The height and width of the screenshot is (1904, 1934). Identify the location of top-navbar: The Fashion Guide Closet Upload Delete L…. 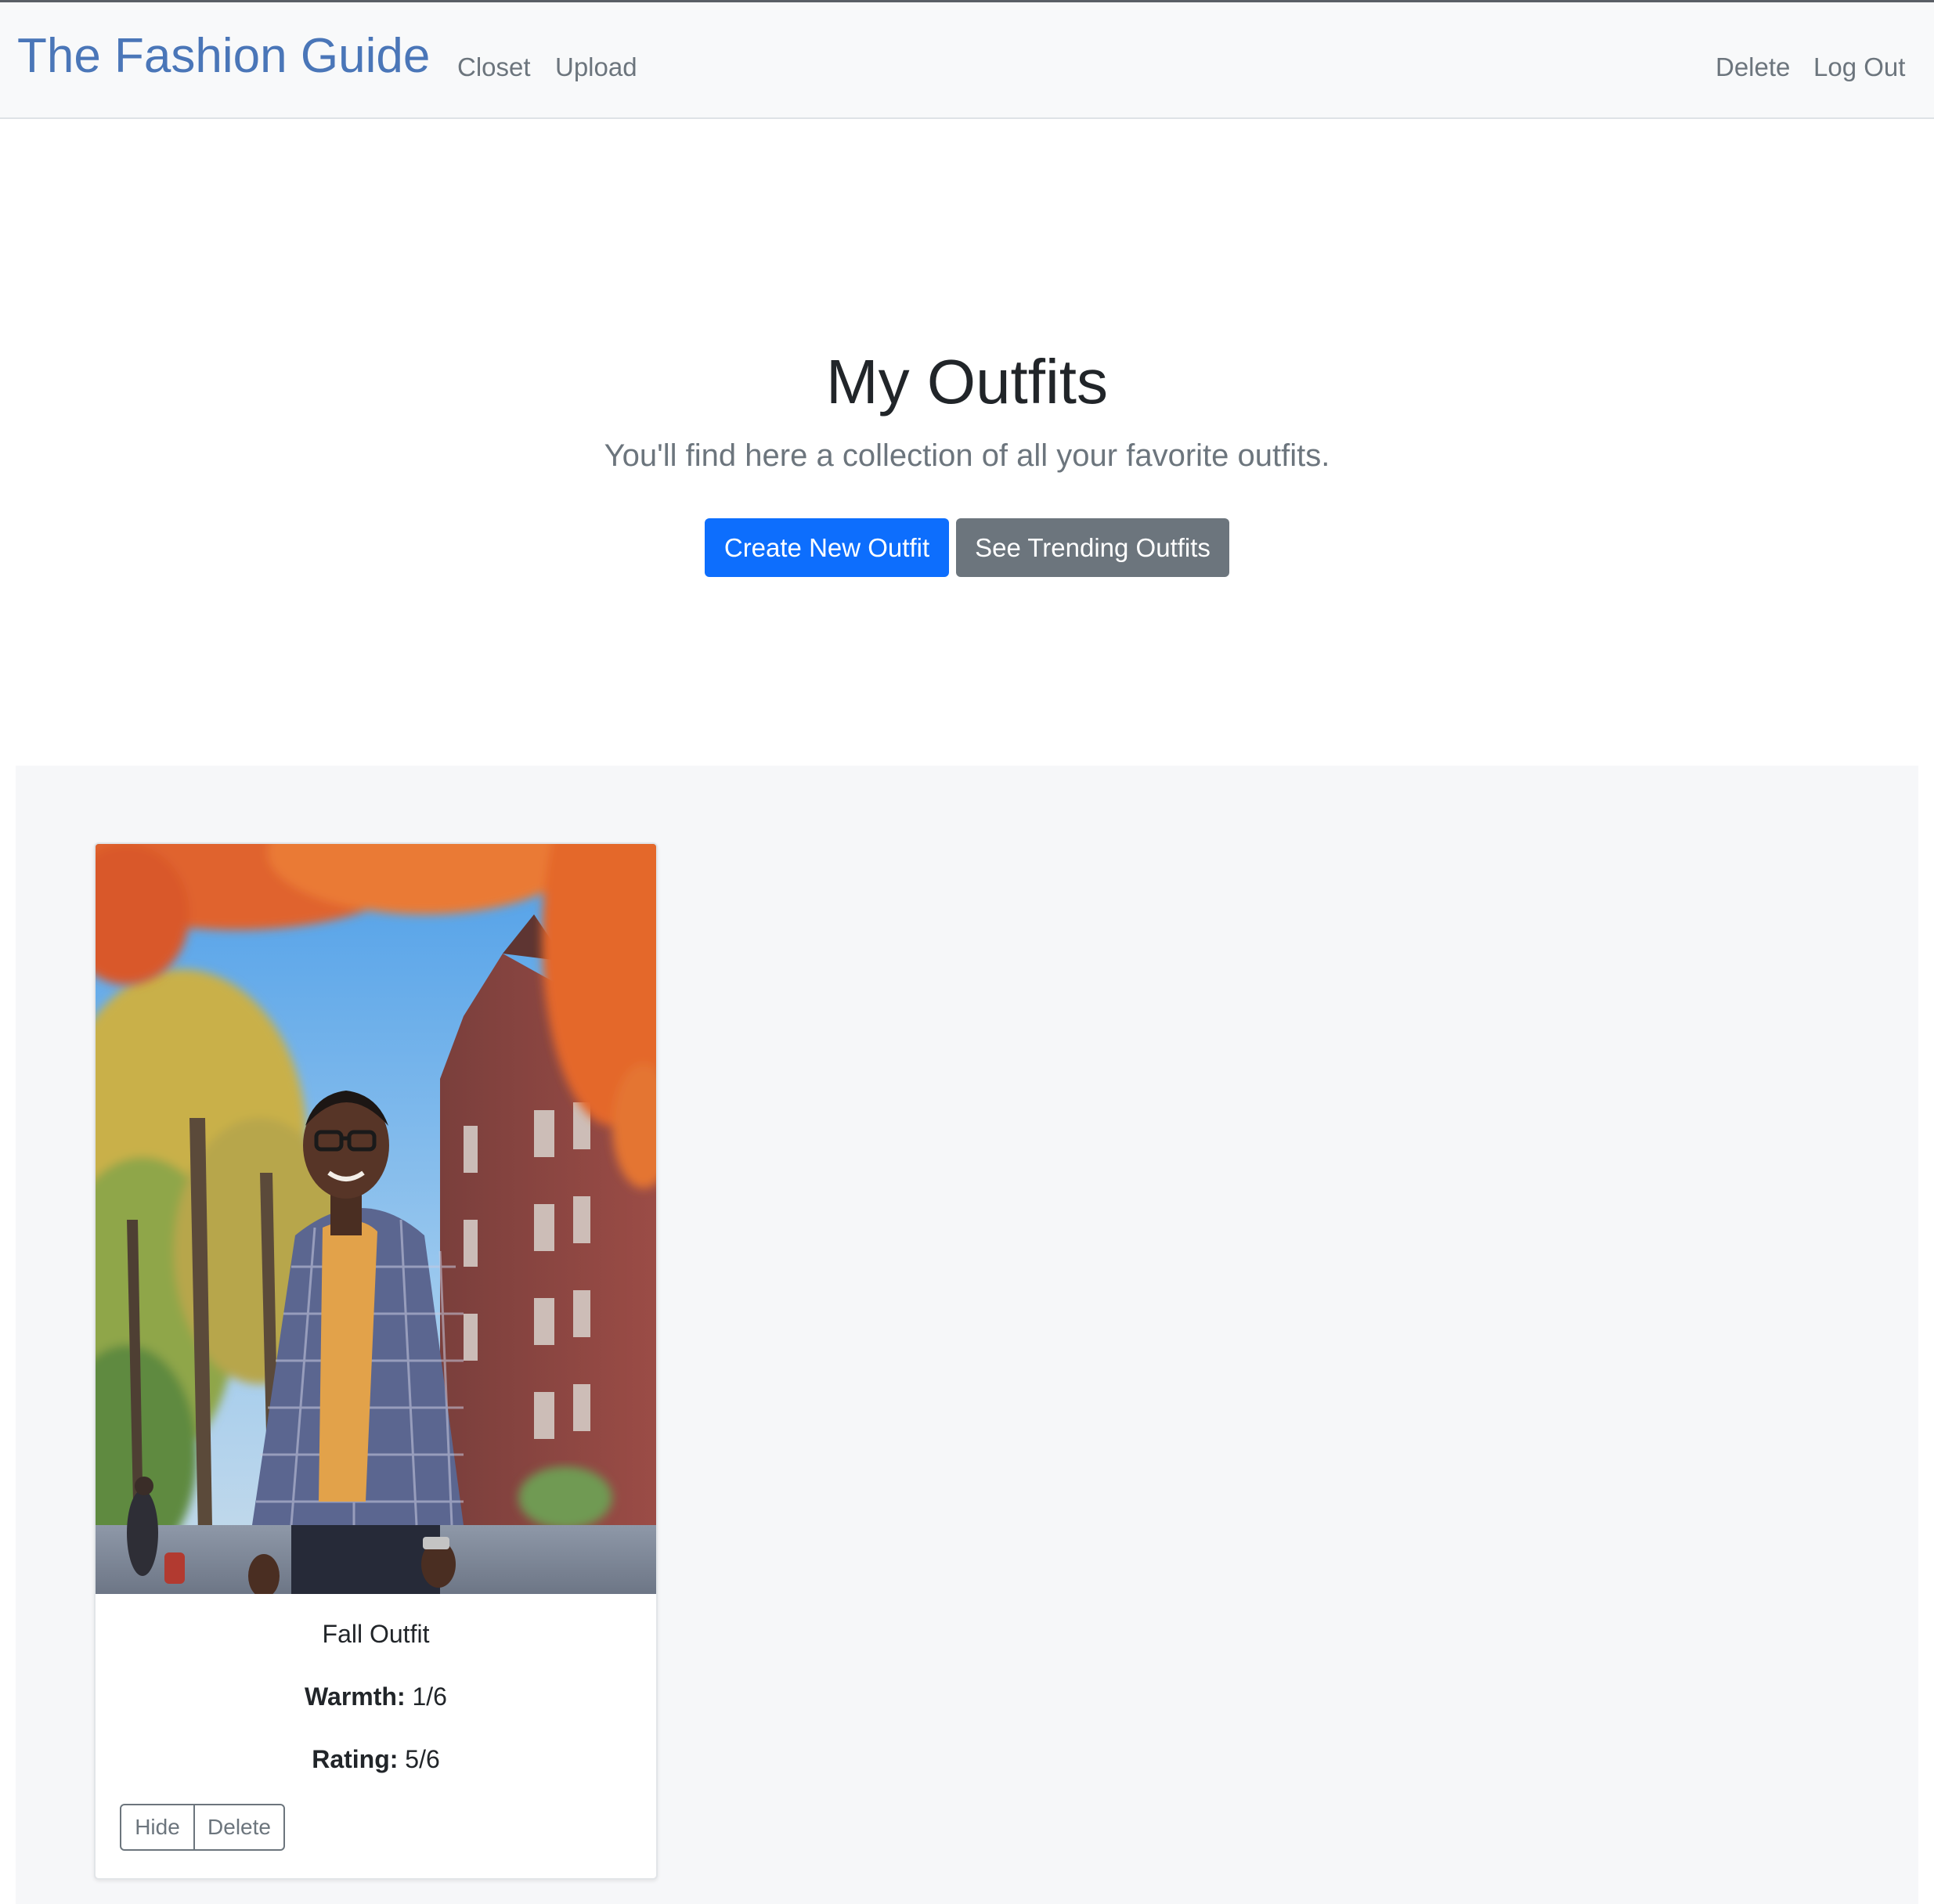
(967, 59).